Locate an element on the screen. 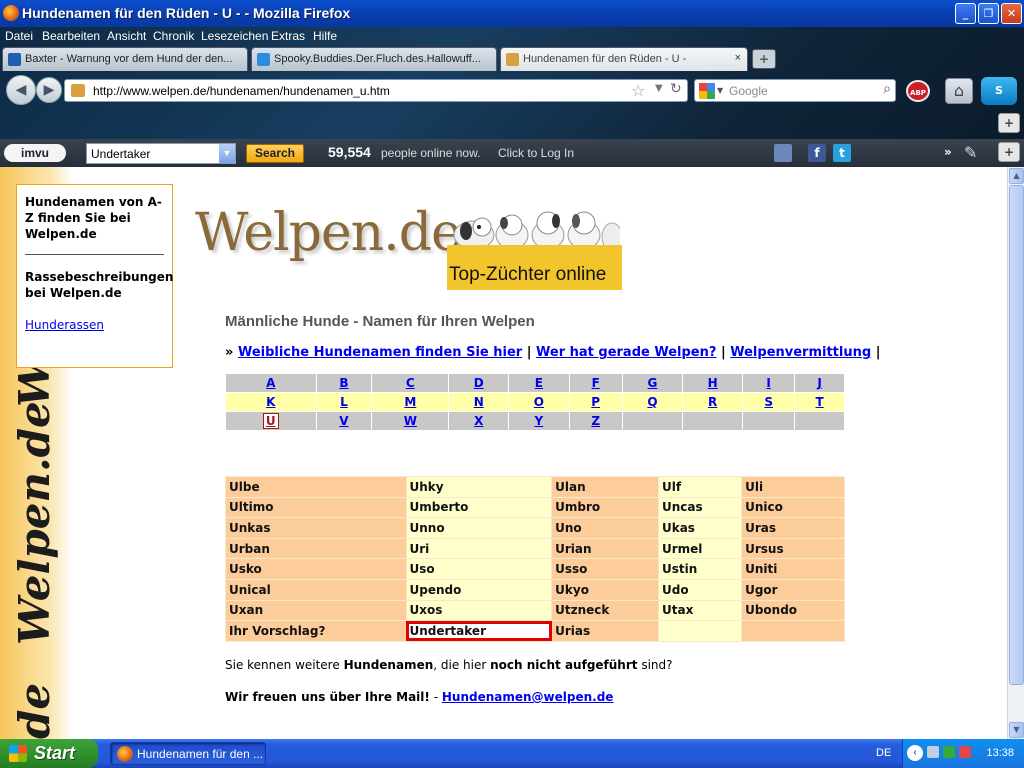 The height and width of the screenshot is (768, 1024). firefox-icon is located at coordinates (11, 13).